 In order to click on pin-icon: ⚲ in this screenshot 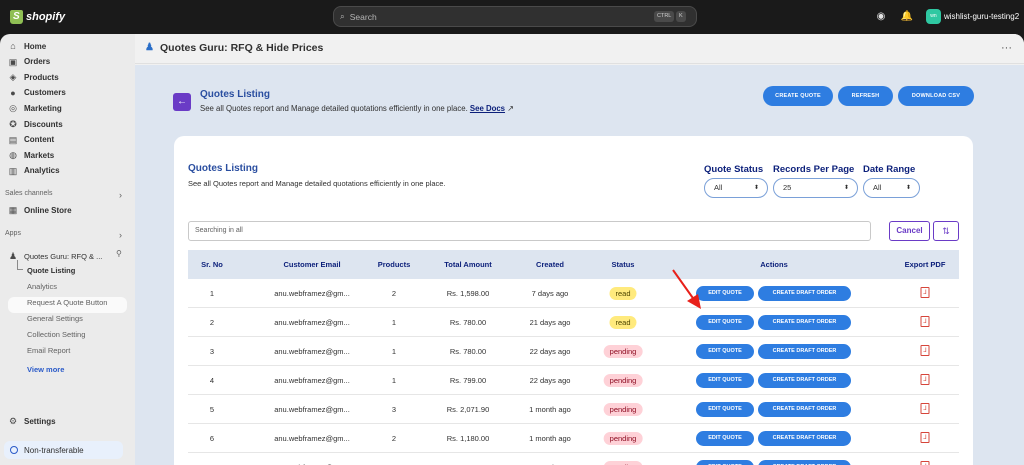, I will do `click(119, 253)`.